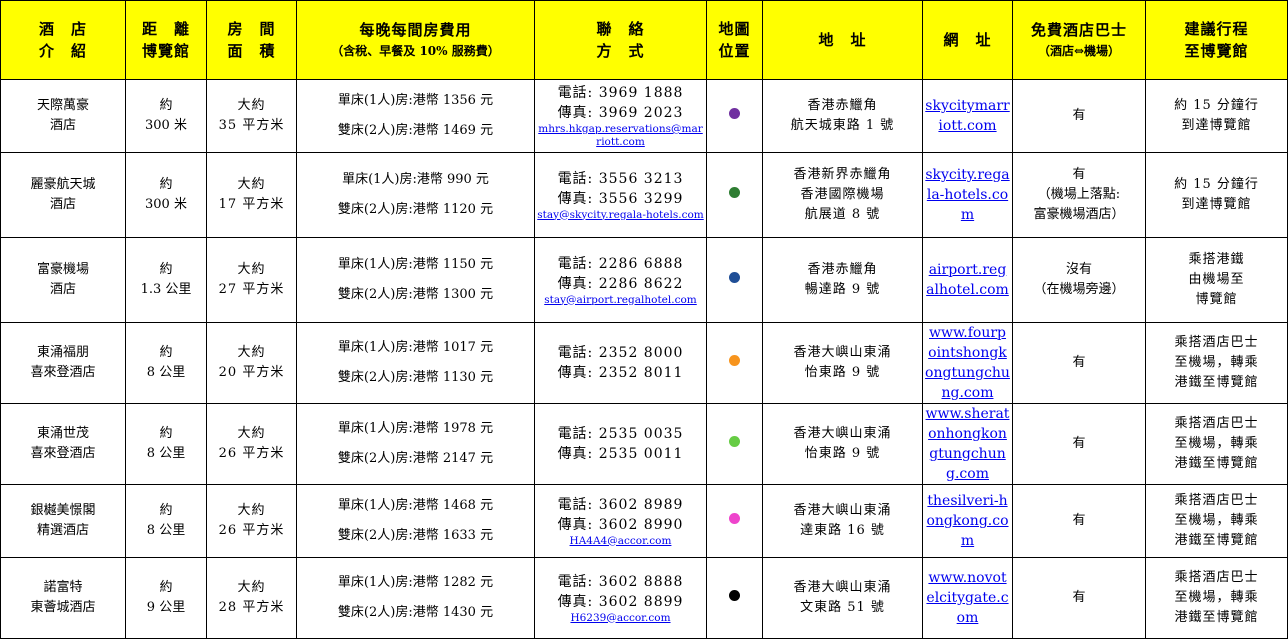  Describe the element at coordinates (415, 179) in the screenshot. I see `single-rate: 單床(1人)房:港幣 990 元` at that location.